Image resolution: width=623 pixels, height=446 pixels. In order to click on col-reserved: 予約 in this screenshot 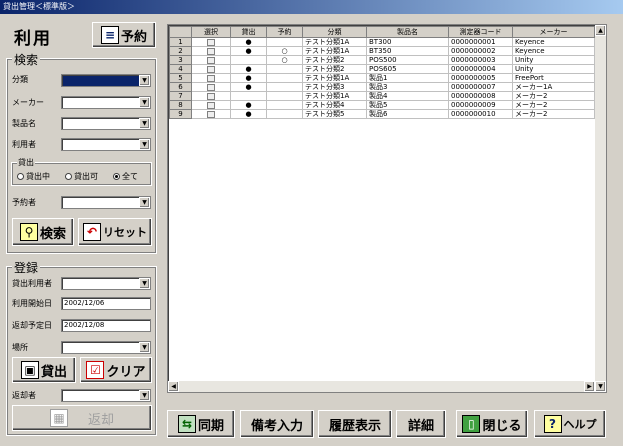, I will do `click(284, 32)`.